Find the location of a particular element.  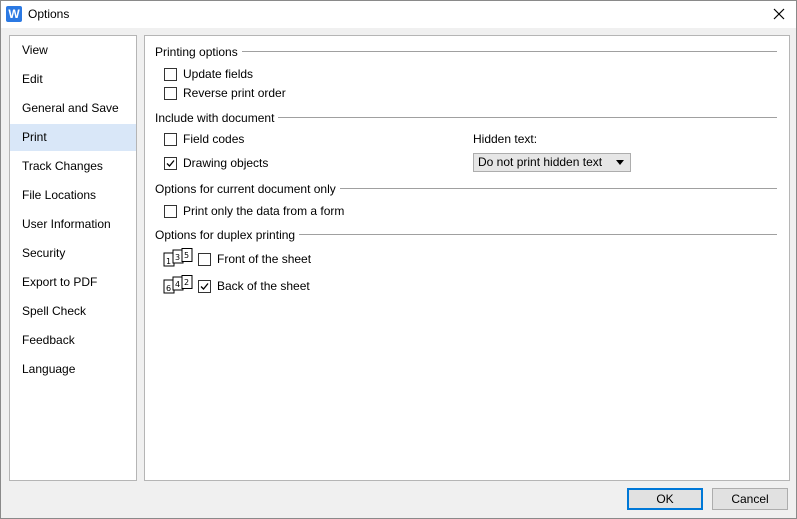

hidden-text-label: Hidden text: is located at coordinates (505, 139).